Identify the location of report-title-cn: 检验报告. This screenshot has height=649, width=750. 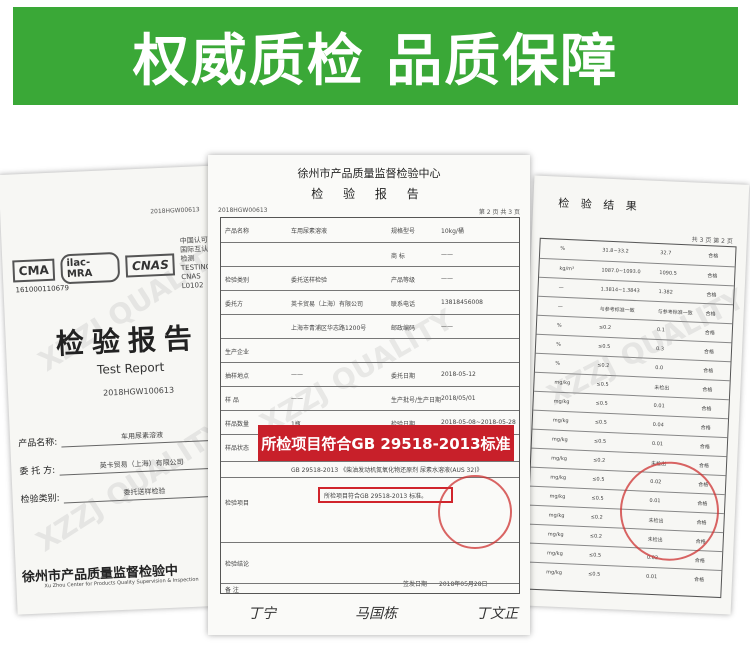
(128, 341).